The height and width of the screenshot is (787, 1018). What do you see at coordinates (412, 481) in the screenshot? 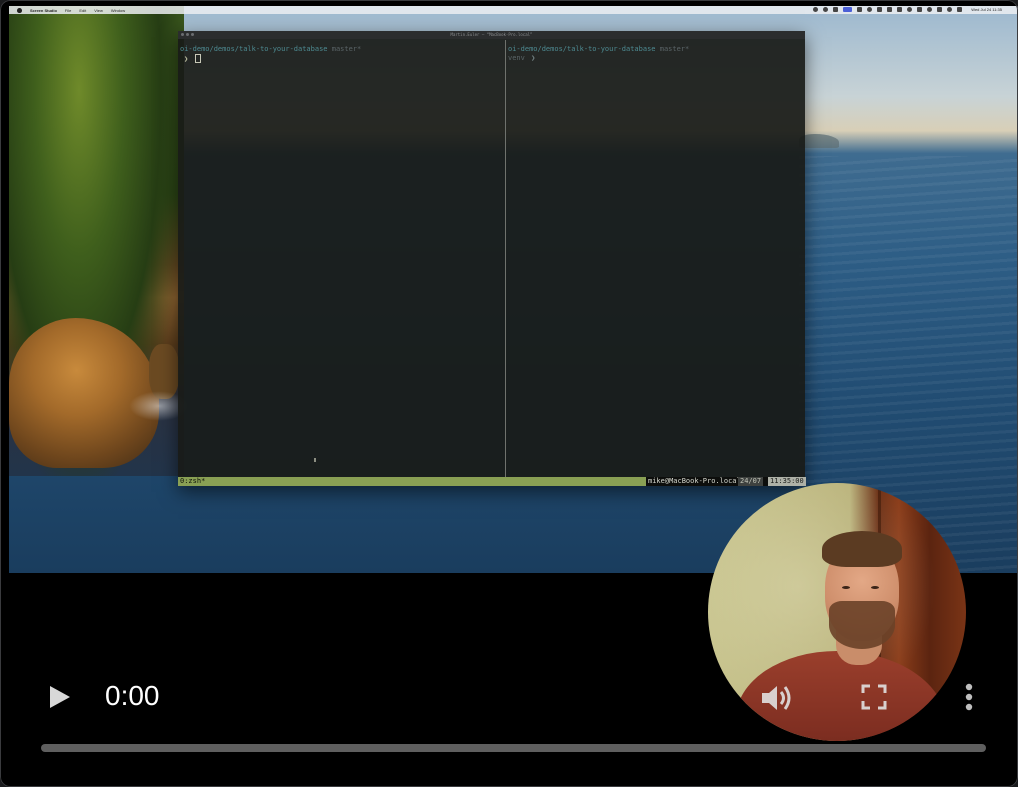
I see `tmux-window-label: 0:zsh*` at bounding box center [412, 481].